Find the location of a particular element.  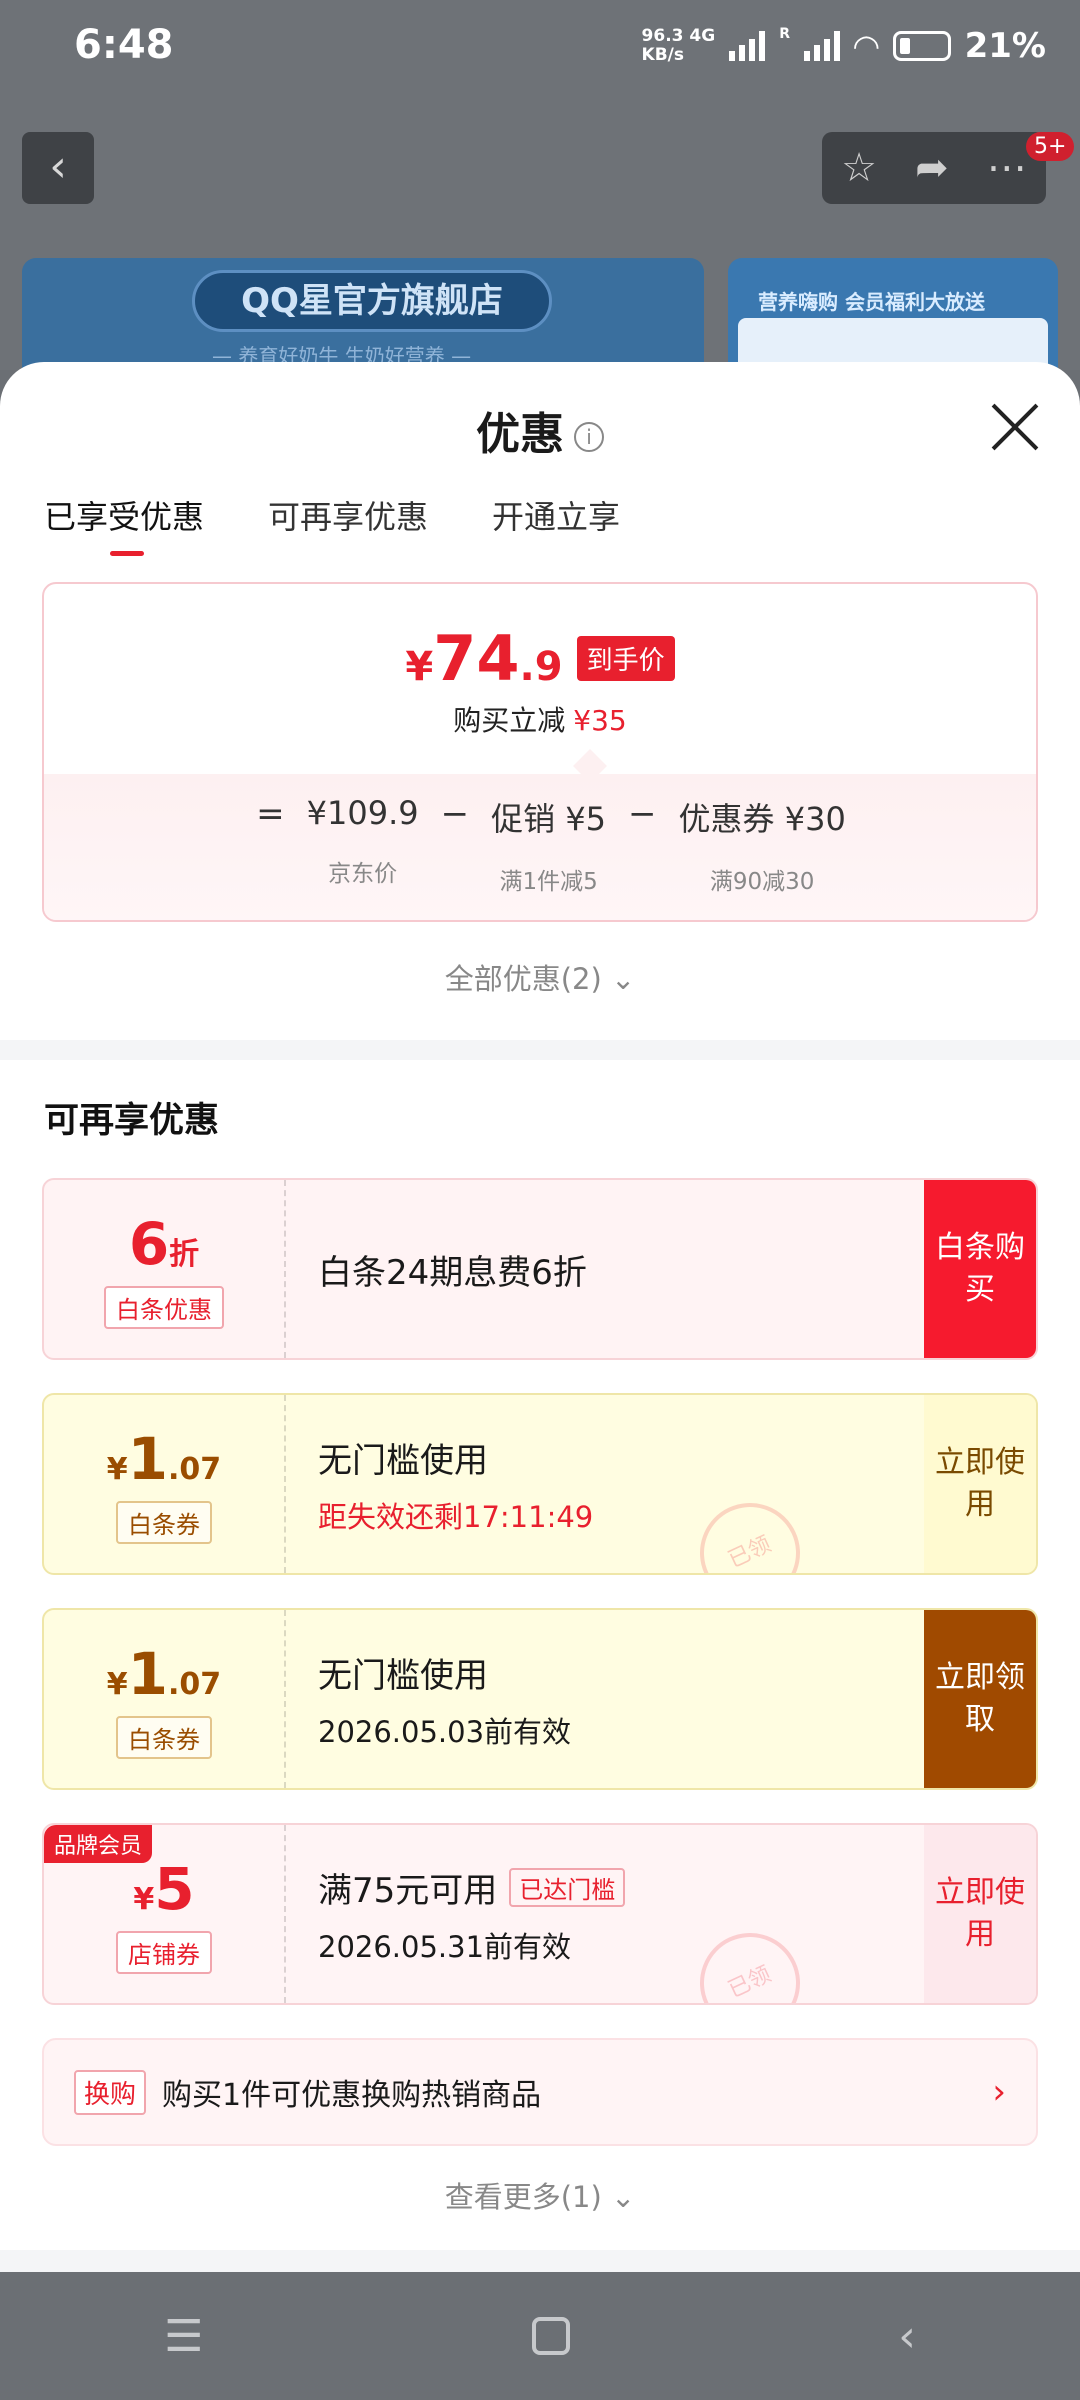

coupon-amount-area: 6折 白条优惠 is located at coordinates (165, 1269).